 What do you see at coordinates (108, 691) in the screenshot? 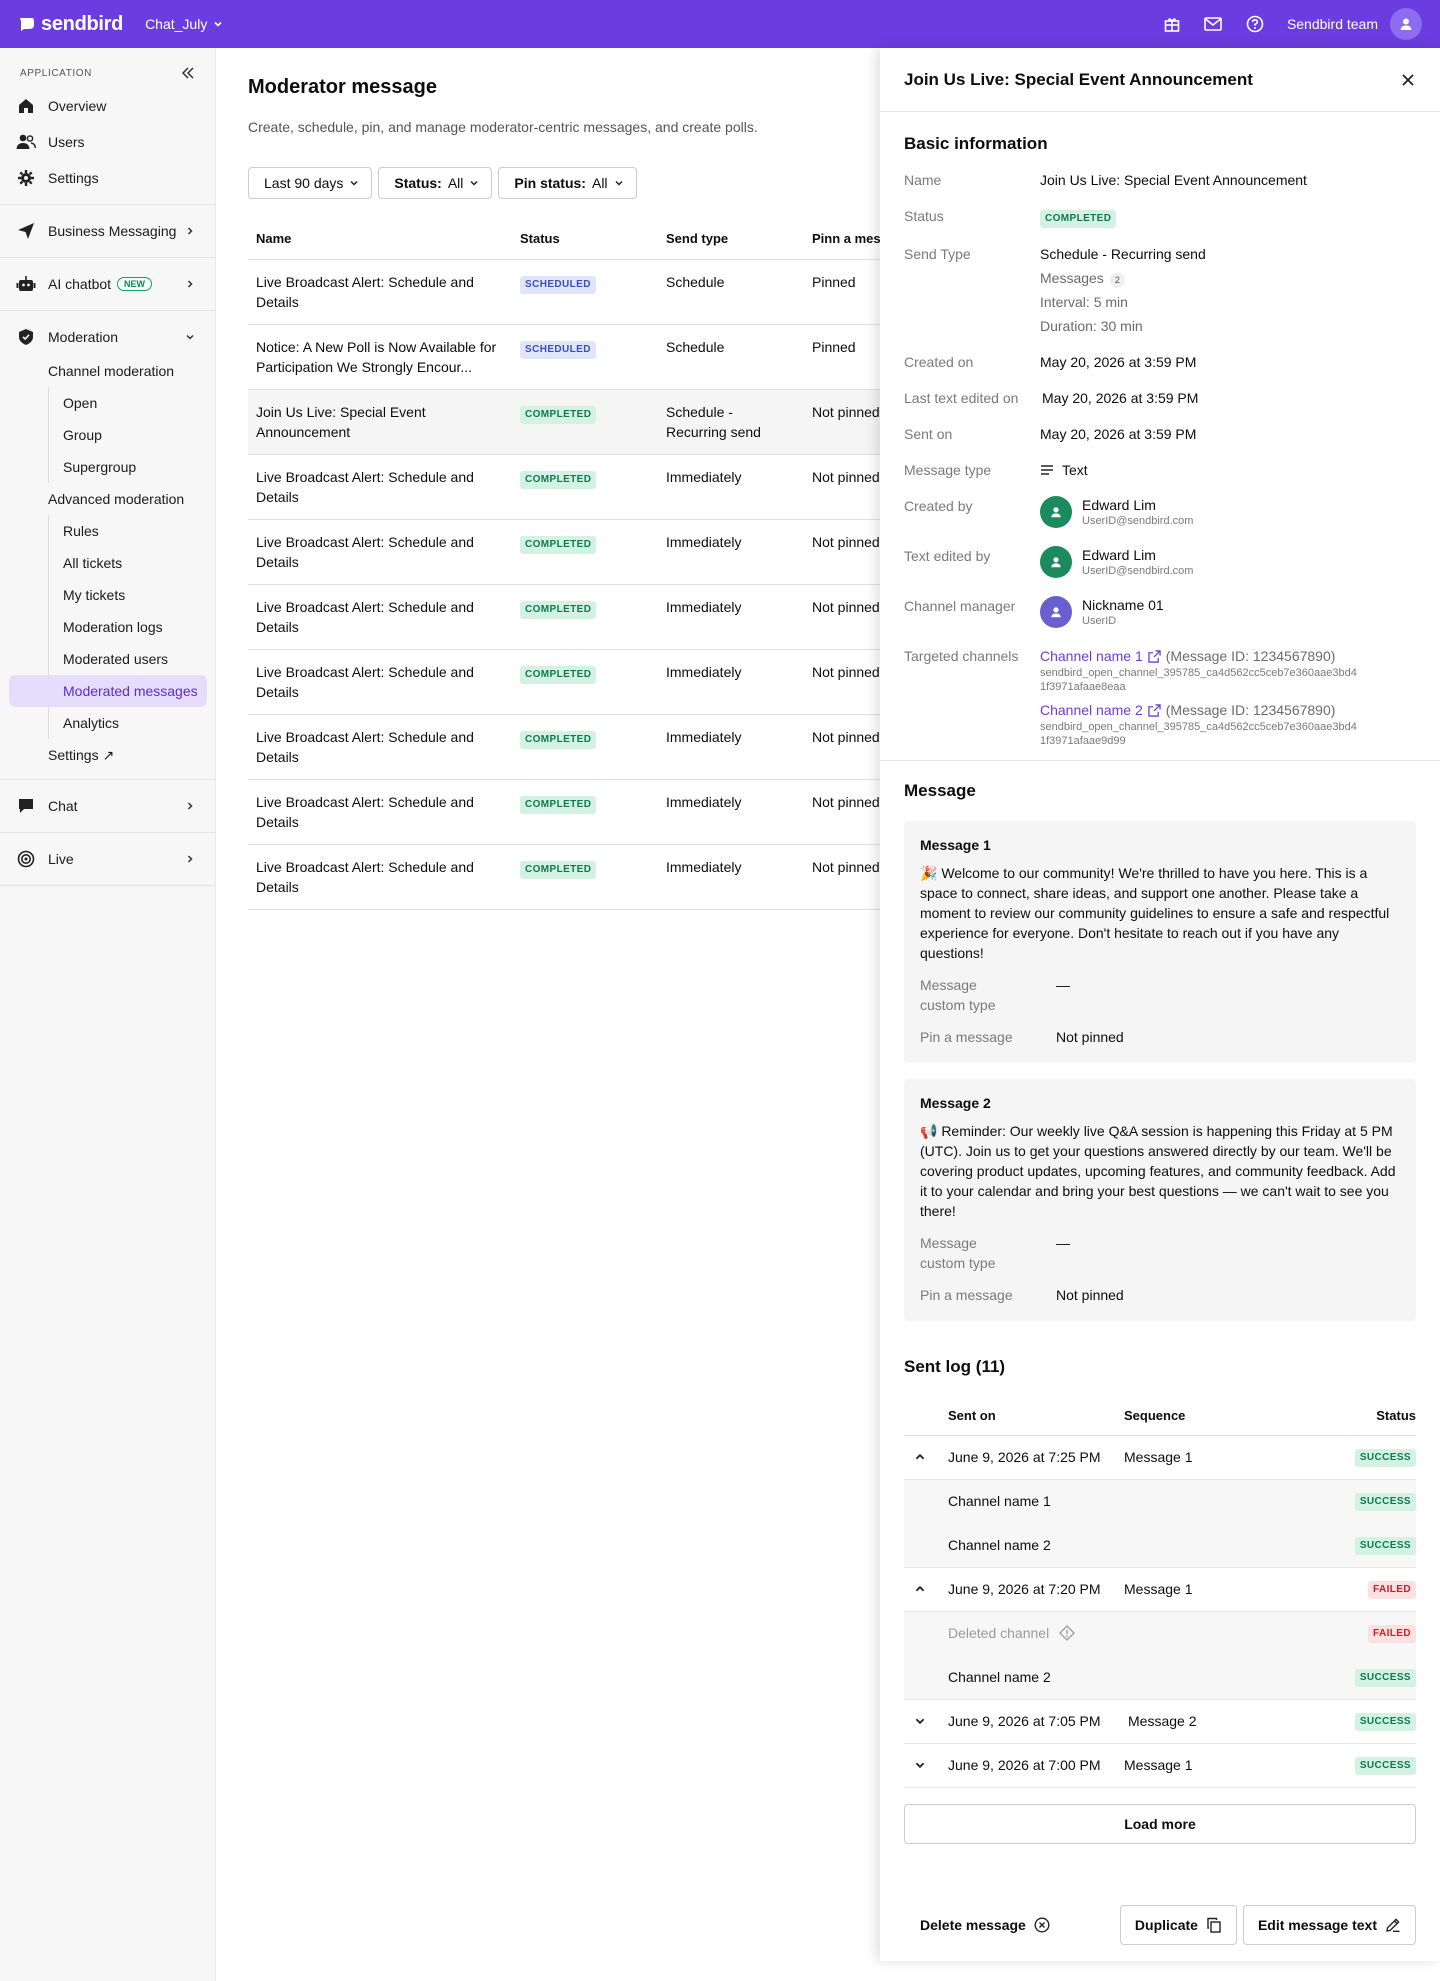
I see `sidebar-item-moderated-messages: Moderated messages` at bounding box center [108, 691].